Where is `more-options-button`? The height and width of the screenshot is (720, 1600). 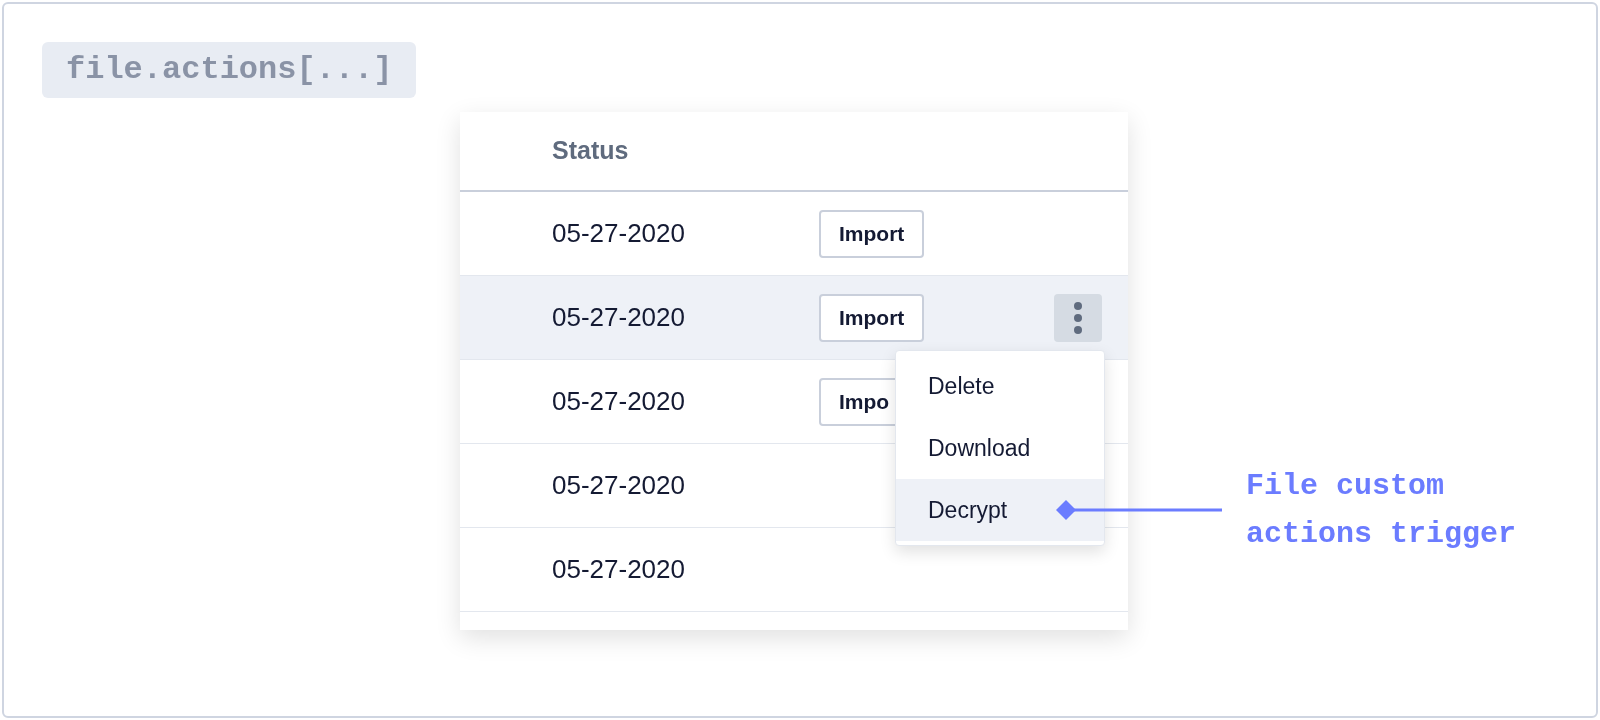 more-options-button is located at coordinates (1078, 317).